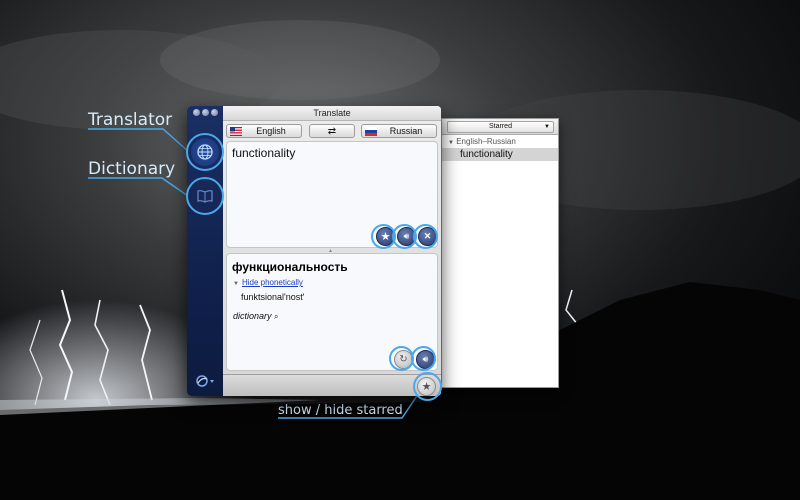  What do you see at coordinates (340, 410) in the screenshot?
I see `show-hide-starred-callout-label: show / hide starred` at bounding box center [340, 410].